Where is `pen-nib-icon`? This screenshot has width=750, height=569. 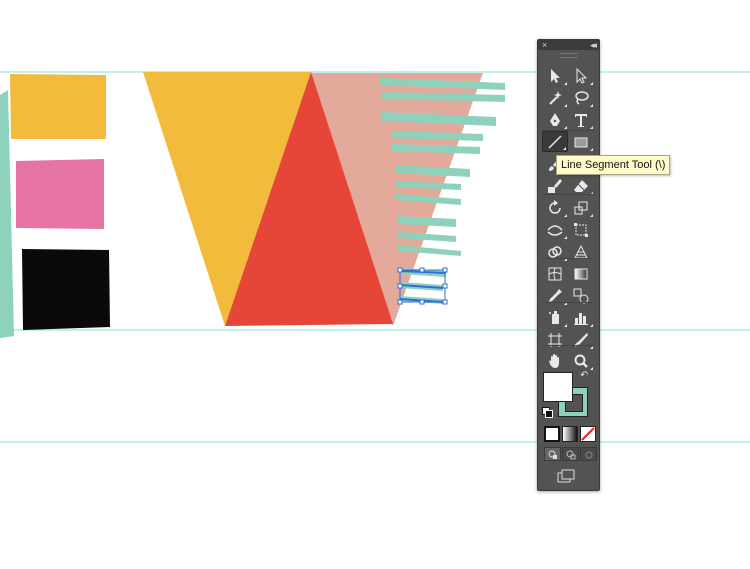
pen-nib-icon is located at coordinates (555, 119).